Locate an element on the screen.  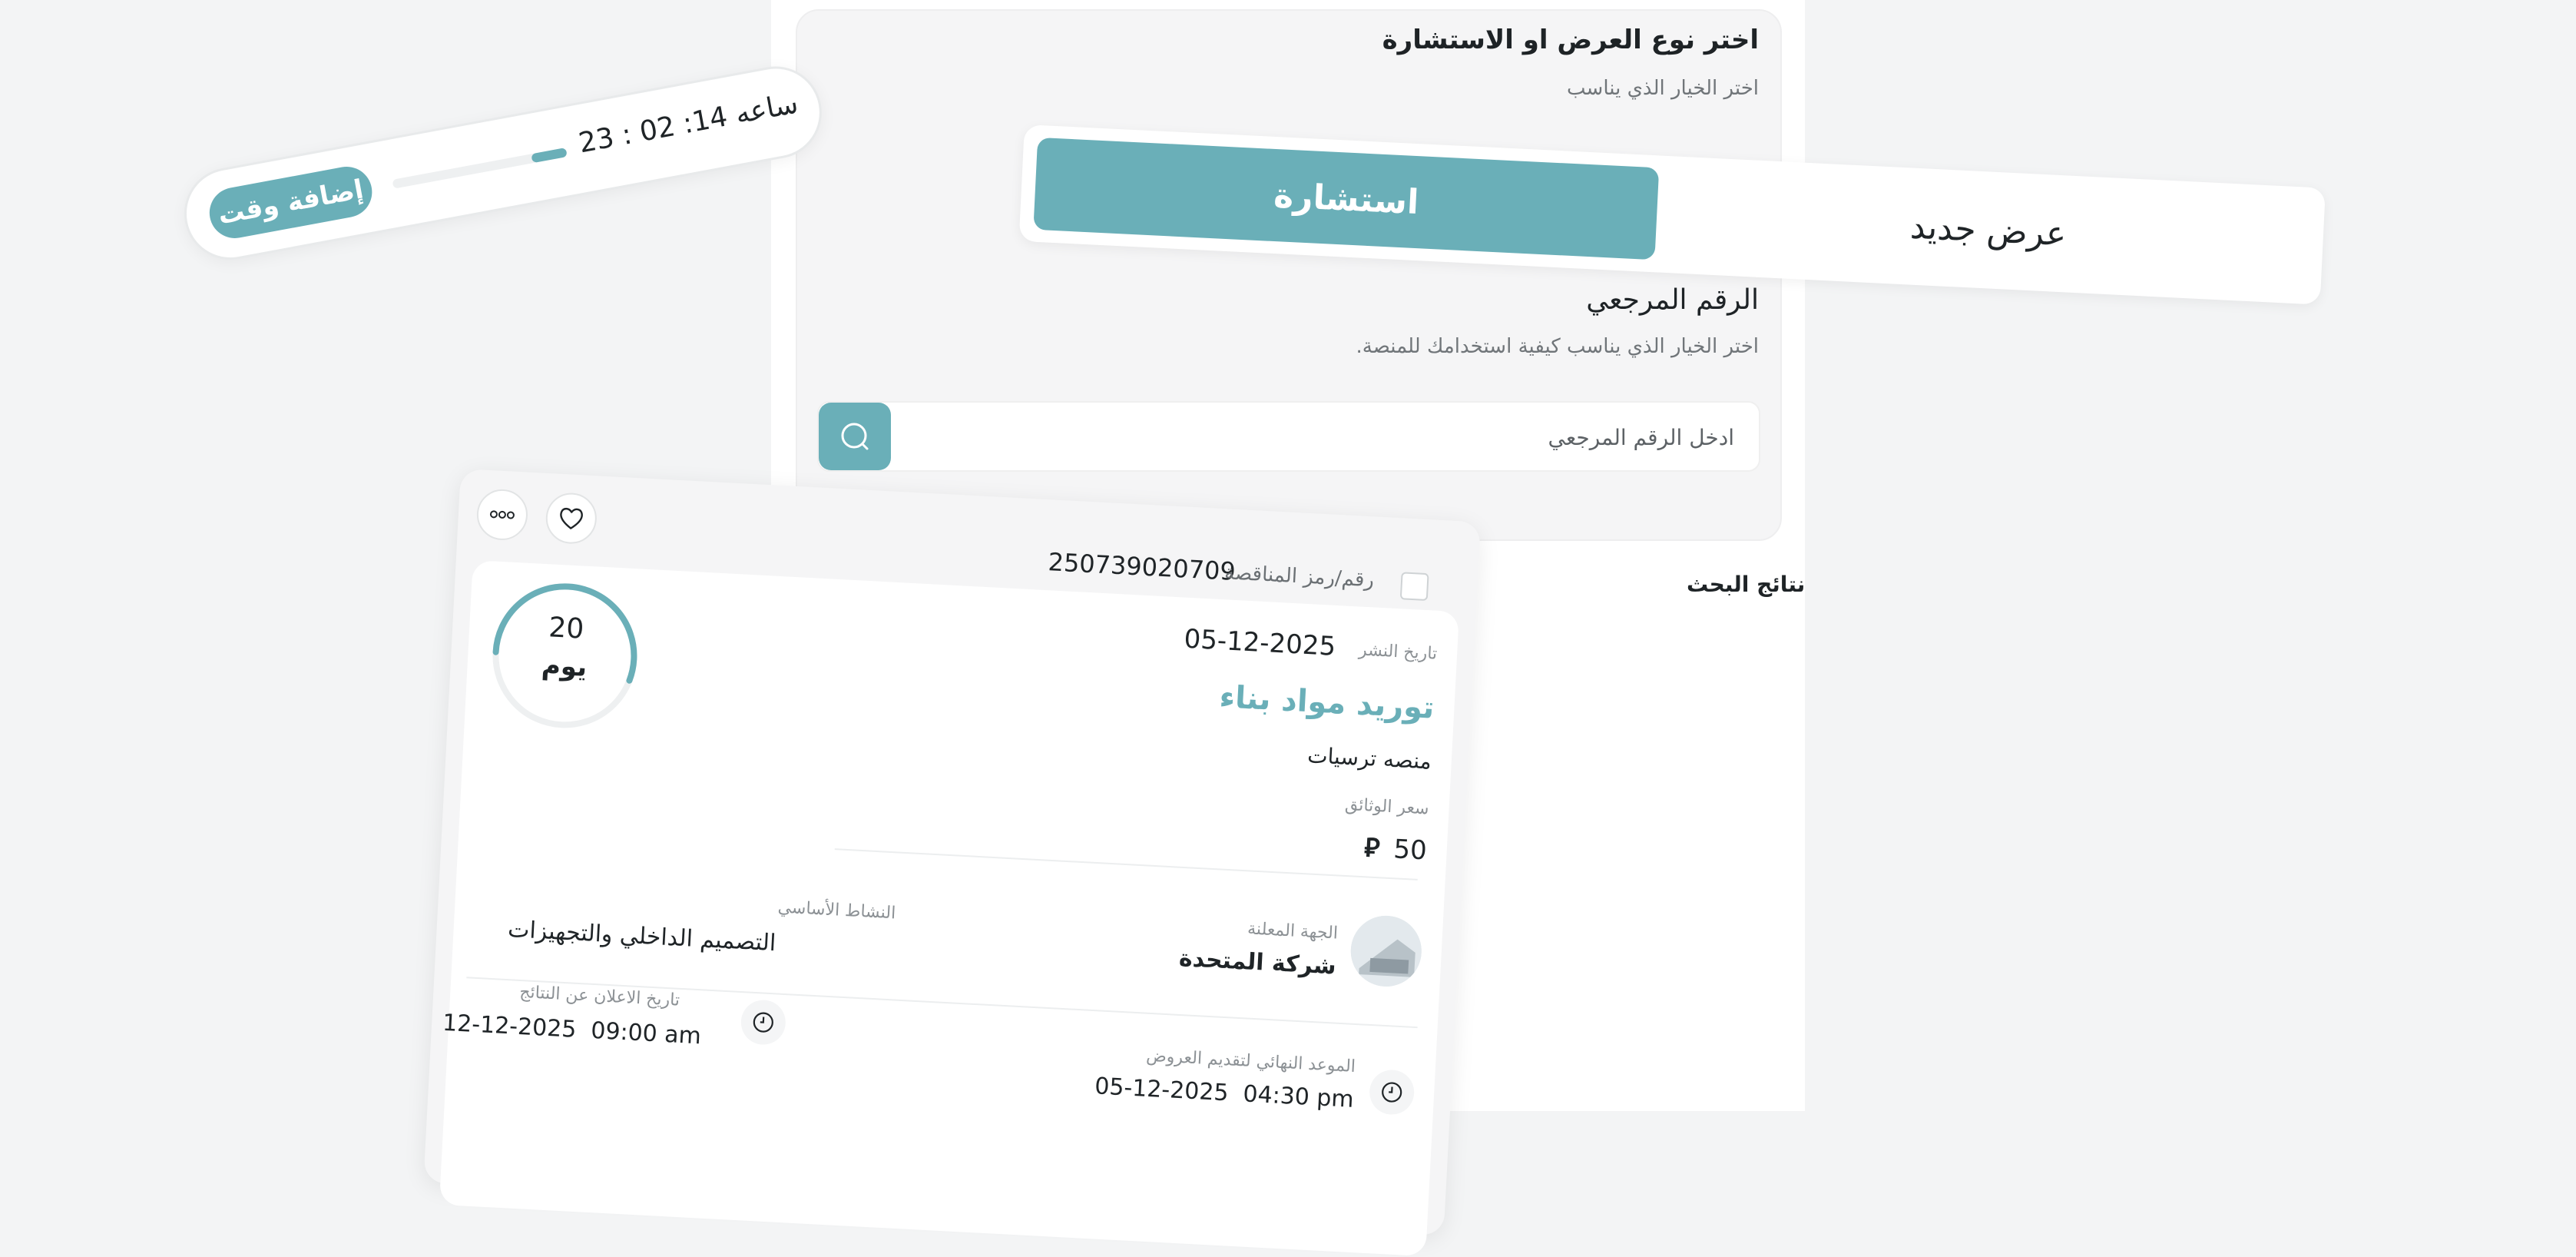
doc-price-value: 50 is located at coordinates (1410, 850).